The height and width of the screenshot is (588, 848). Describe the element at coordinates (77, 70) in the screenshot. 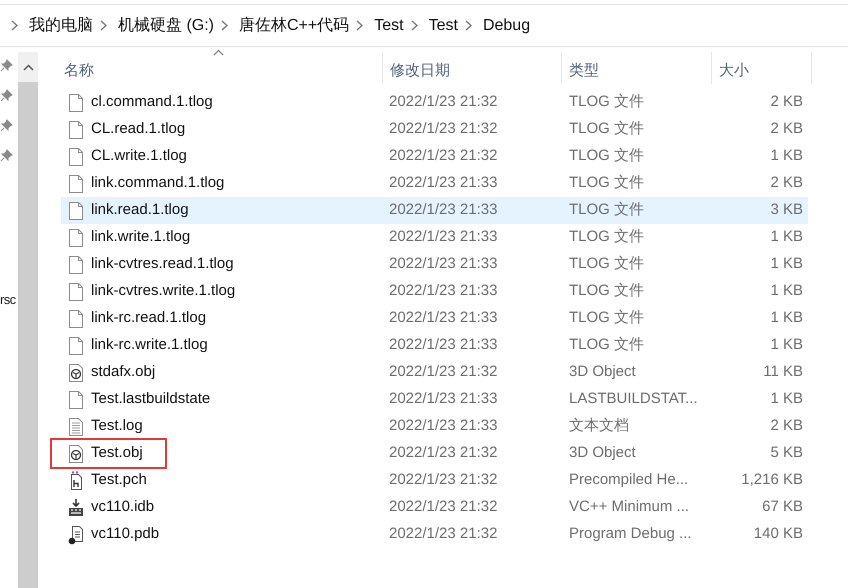

I see `column-header: 名称` at that location.